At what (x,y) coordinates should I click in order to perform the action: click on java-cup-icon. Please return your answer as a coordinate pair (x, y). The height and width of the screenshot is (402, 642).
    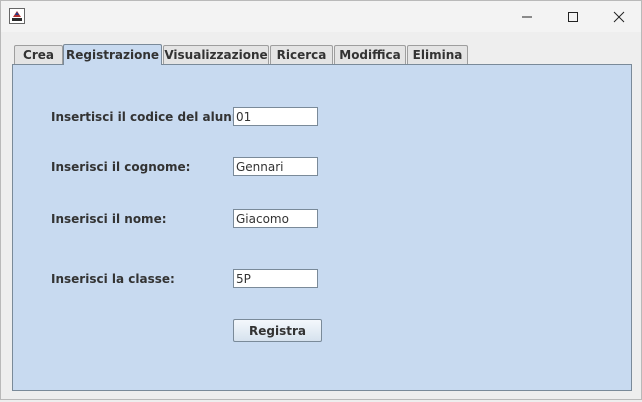
    Looking at the image, I should click on (17, 16).